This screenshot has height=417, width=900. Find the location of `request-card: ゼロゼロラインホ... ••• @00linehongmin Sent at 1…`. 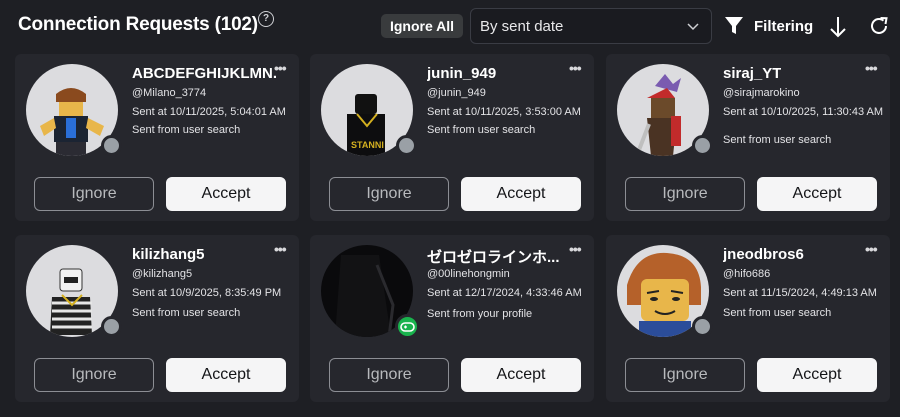

request-card: ゼロゼロラインホ... ••• @00linehongmin Sent at 1… is located at coordinates (452, 318).